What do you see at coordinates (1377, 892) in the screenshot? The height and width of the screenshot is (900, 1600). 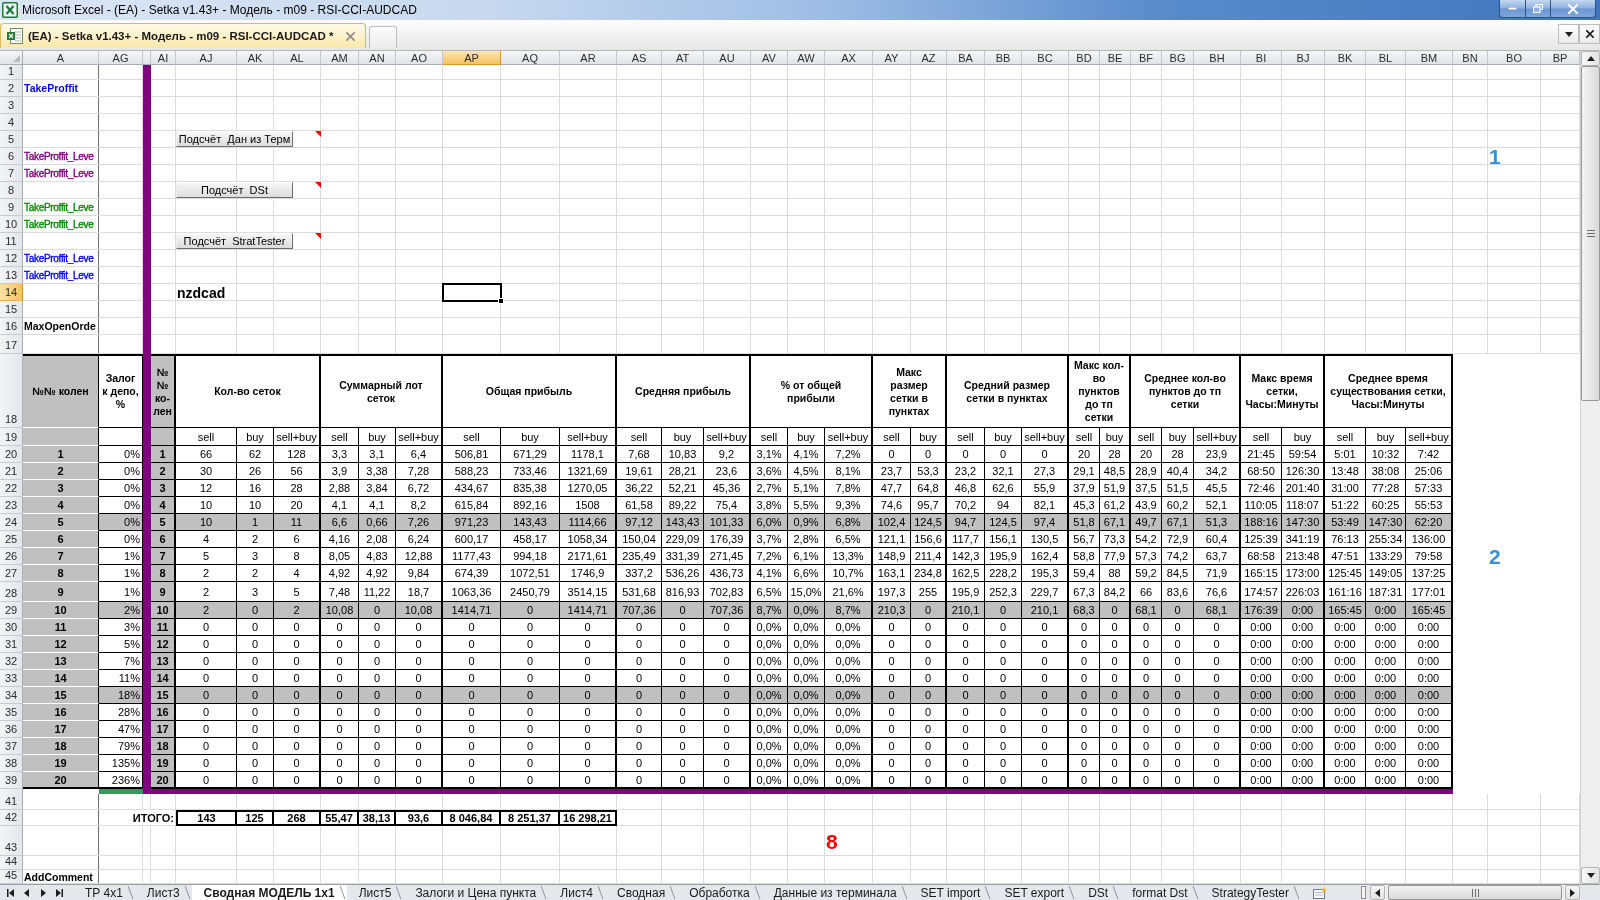 I see `scroll-left-button` at bounding box center [1377, 892].